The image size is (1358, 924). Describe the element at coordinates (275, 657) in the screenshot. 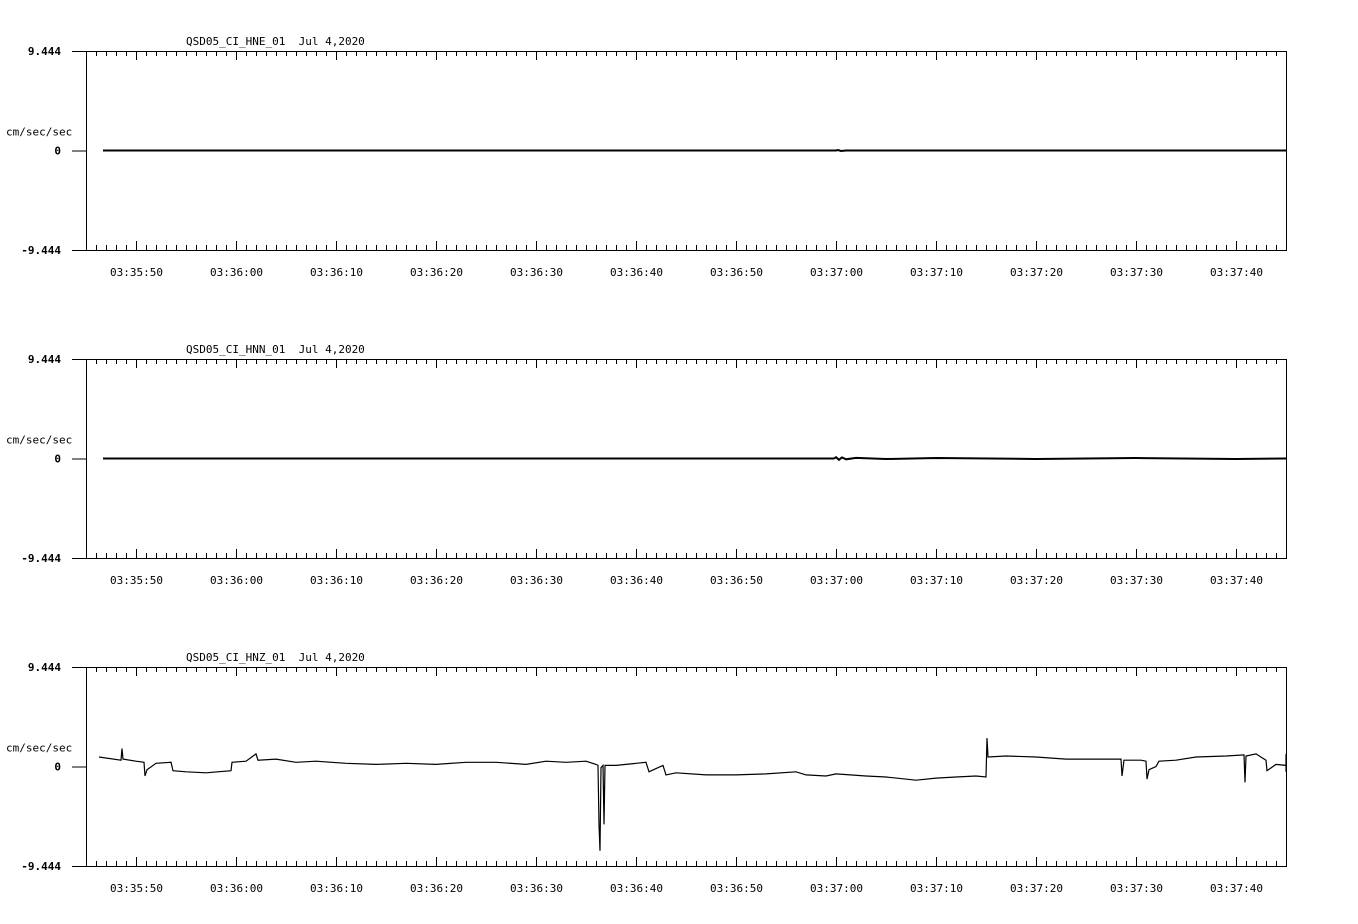

I see `panel-title: QSD05_CI_HNZ_01 Jul 4,2020` at that location.